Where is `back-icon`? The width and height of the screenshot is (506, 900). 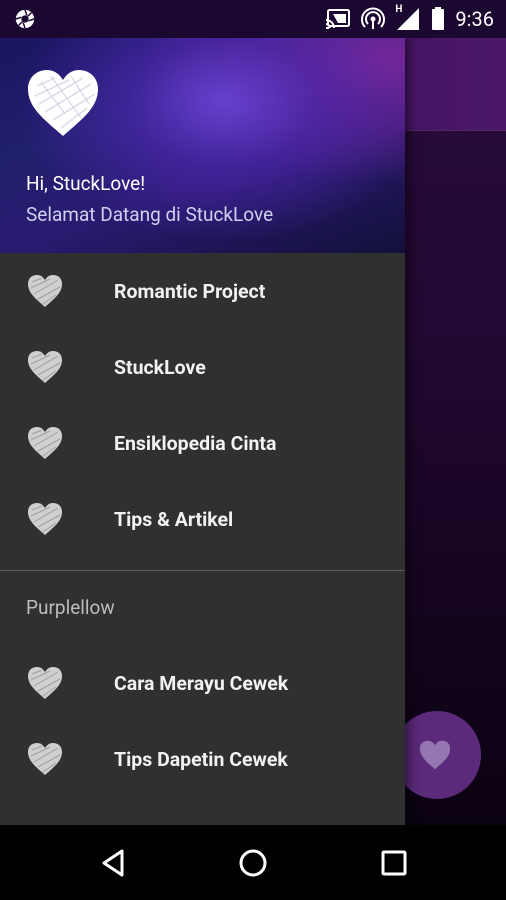
back-icon is located at coordinates (114, 863).